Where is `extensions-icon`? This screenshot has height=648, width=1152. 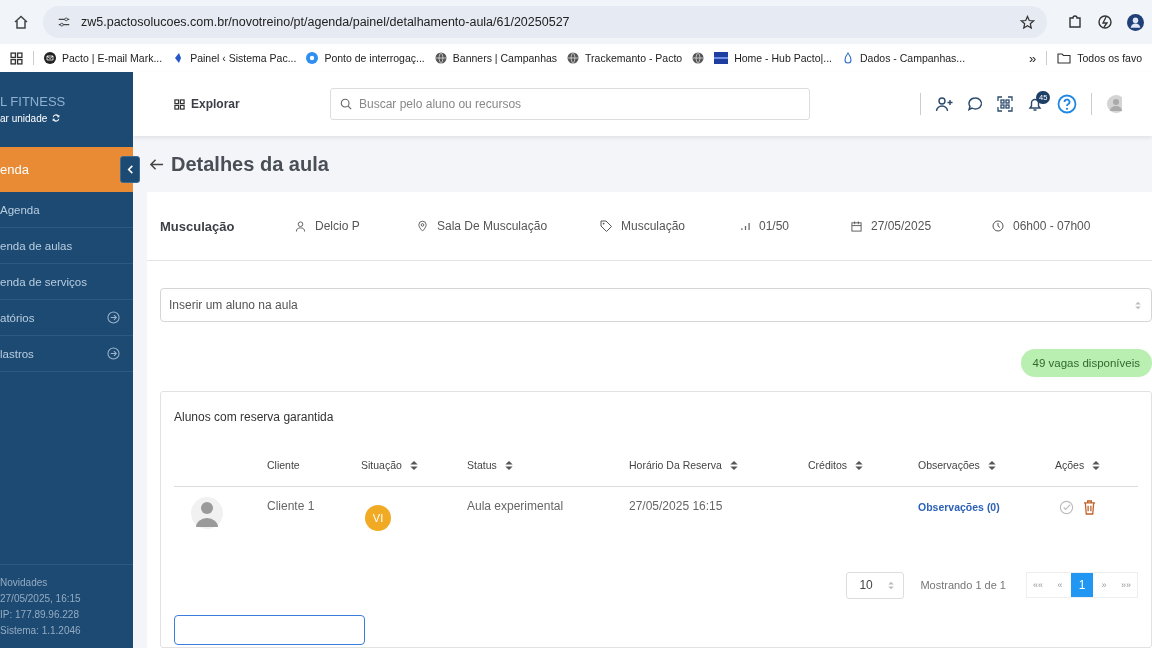 extensions-icon is located at coordinates (1075, 22).